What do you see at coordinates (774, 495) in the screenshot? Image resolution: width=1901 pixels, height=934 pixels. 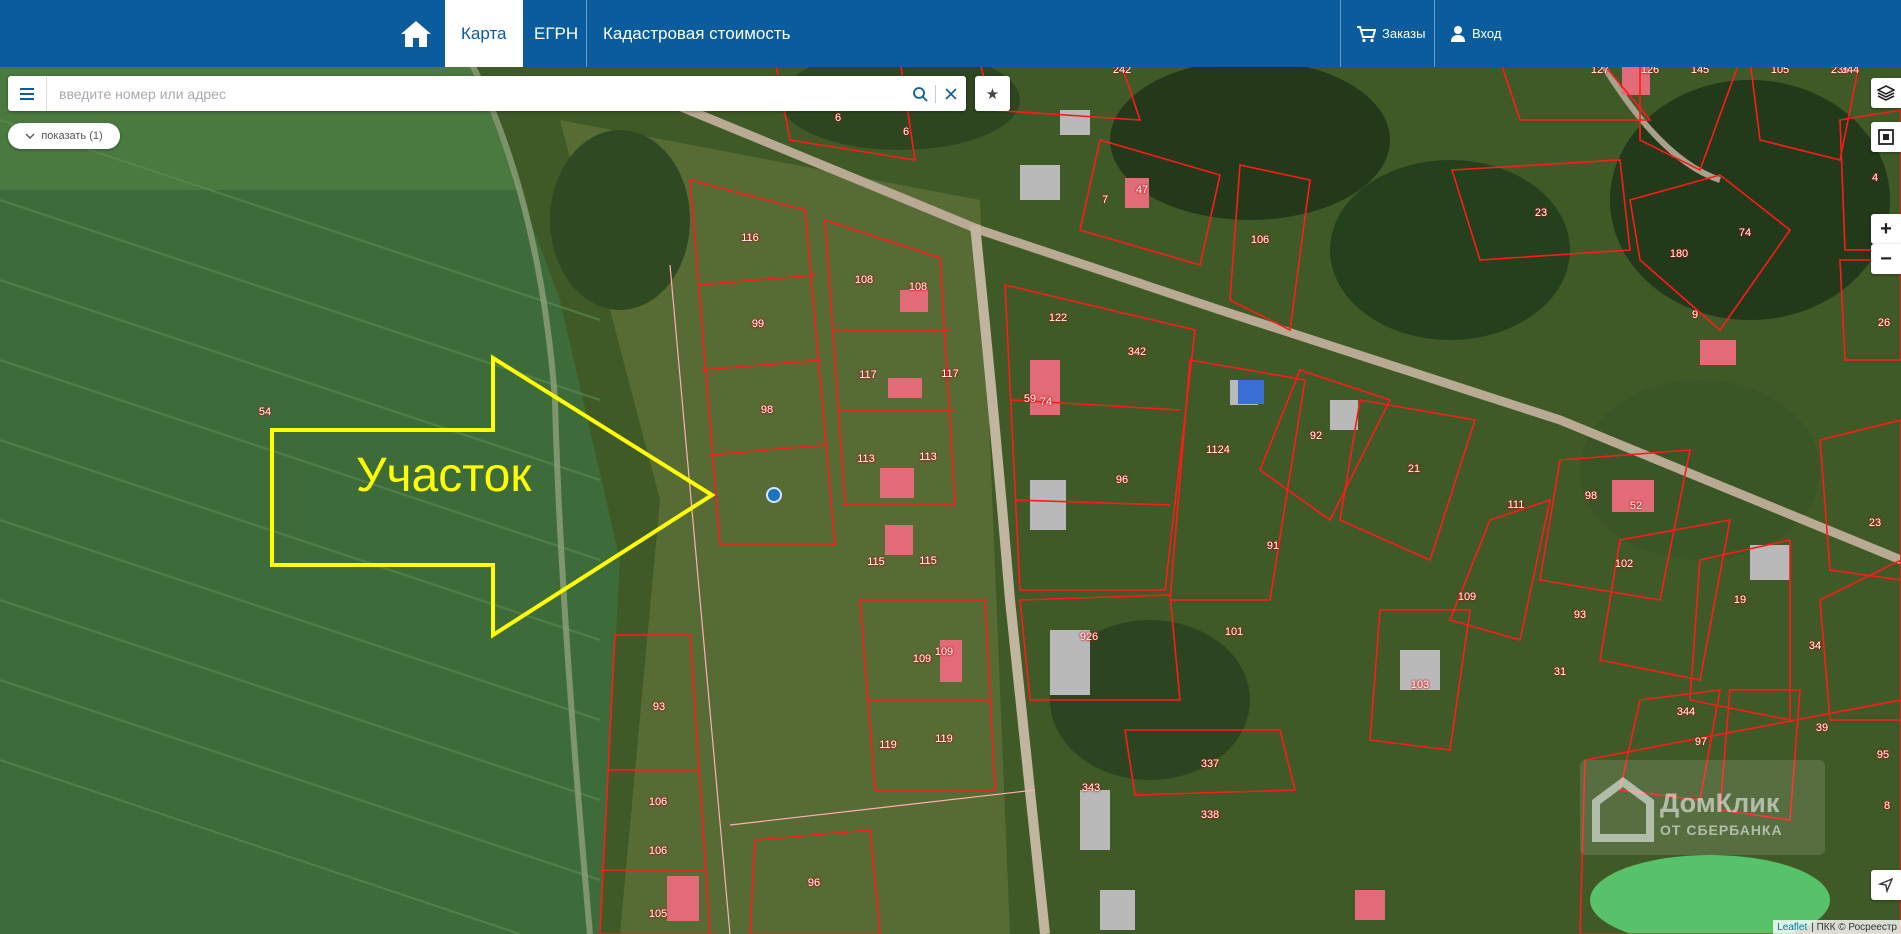 I see `parcel-marker` at bounding box center [774, 495].